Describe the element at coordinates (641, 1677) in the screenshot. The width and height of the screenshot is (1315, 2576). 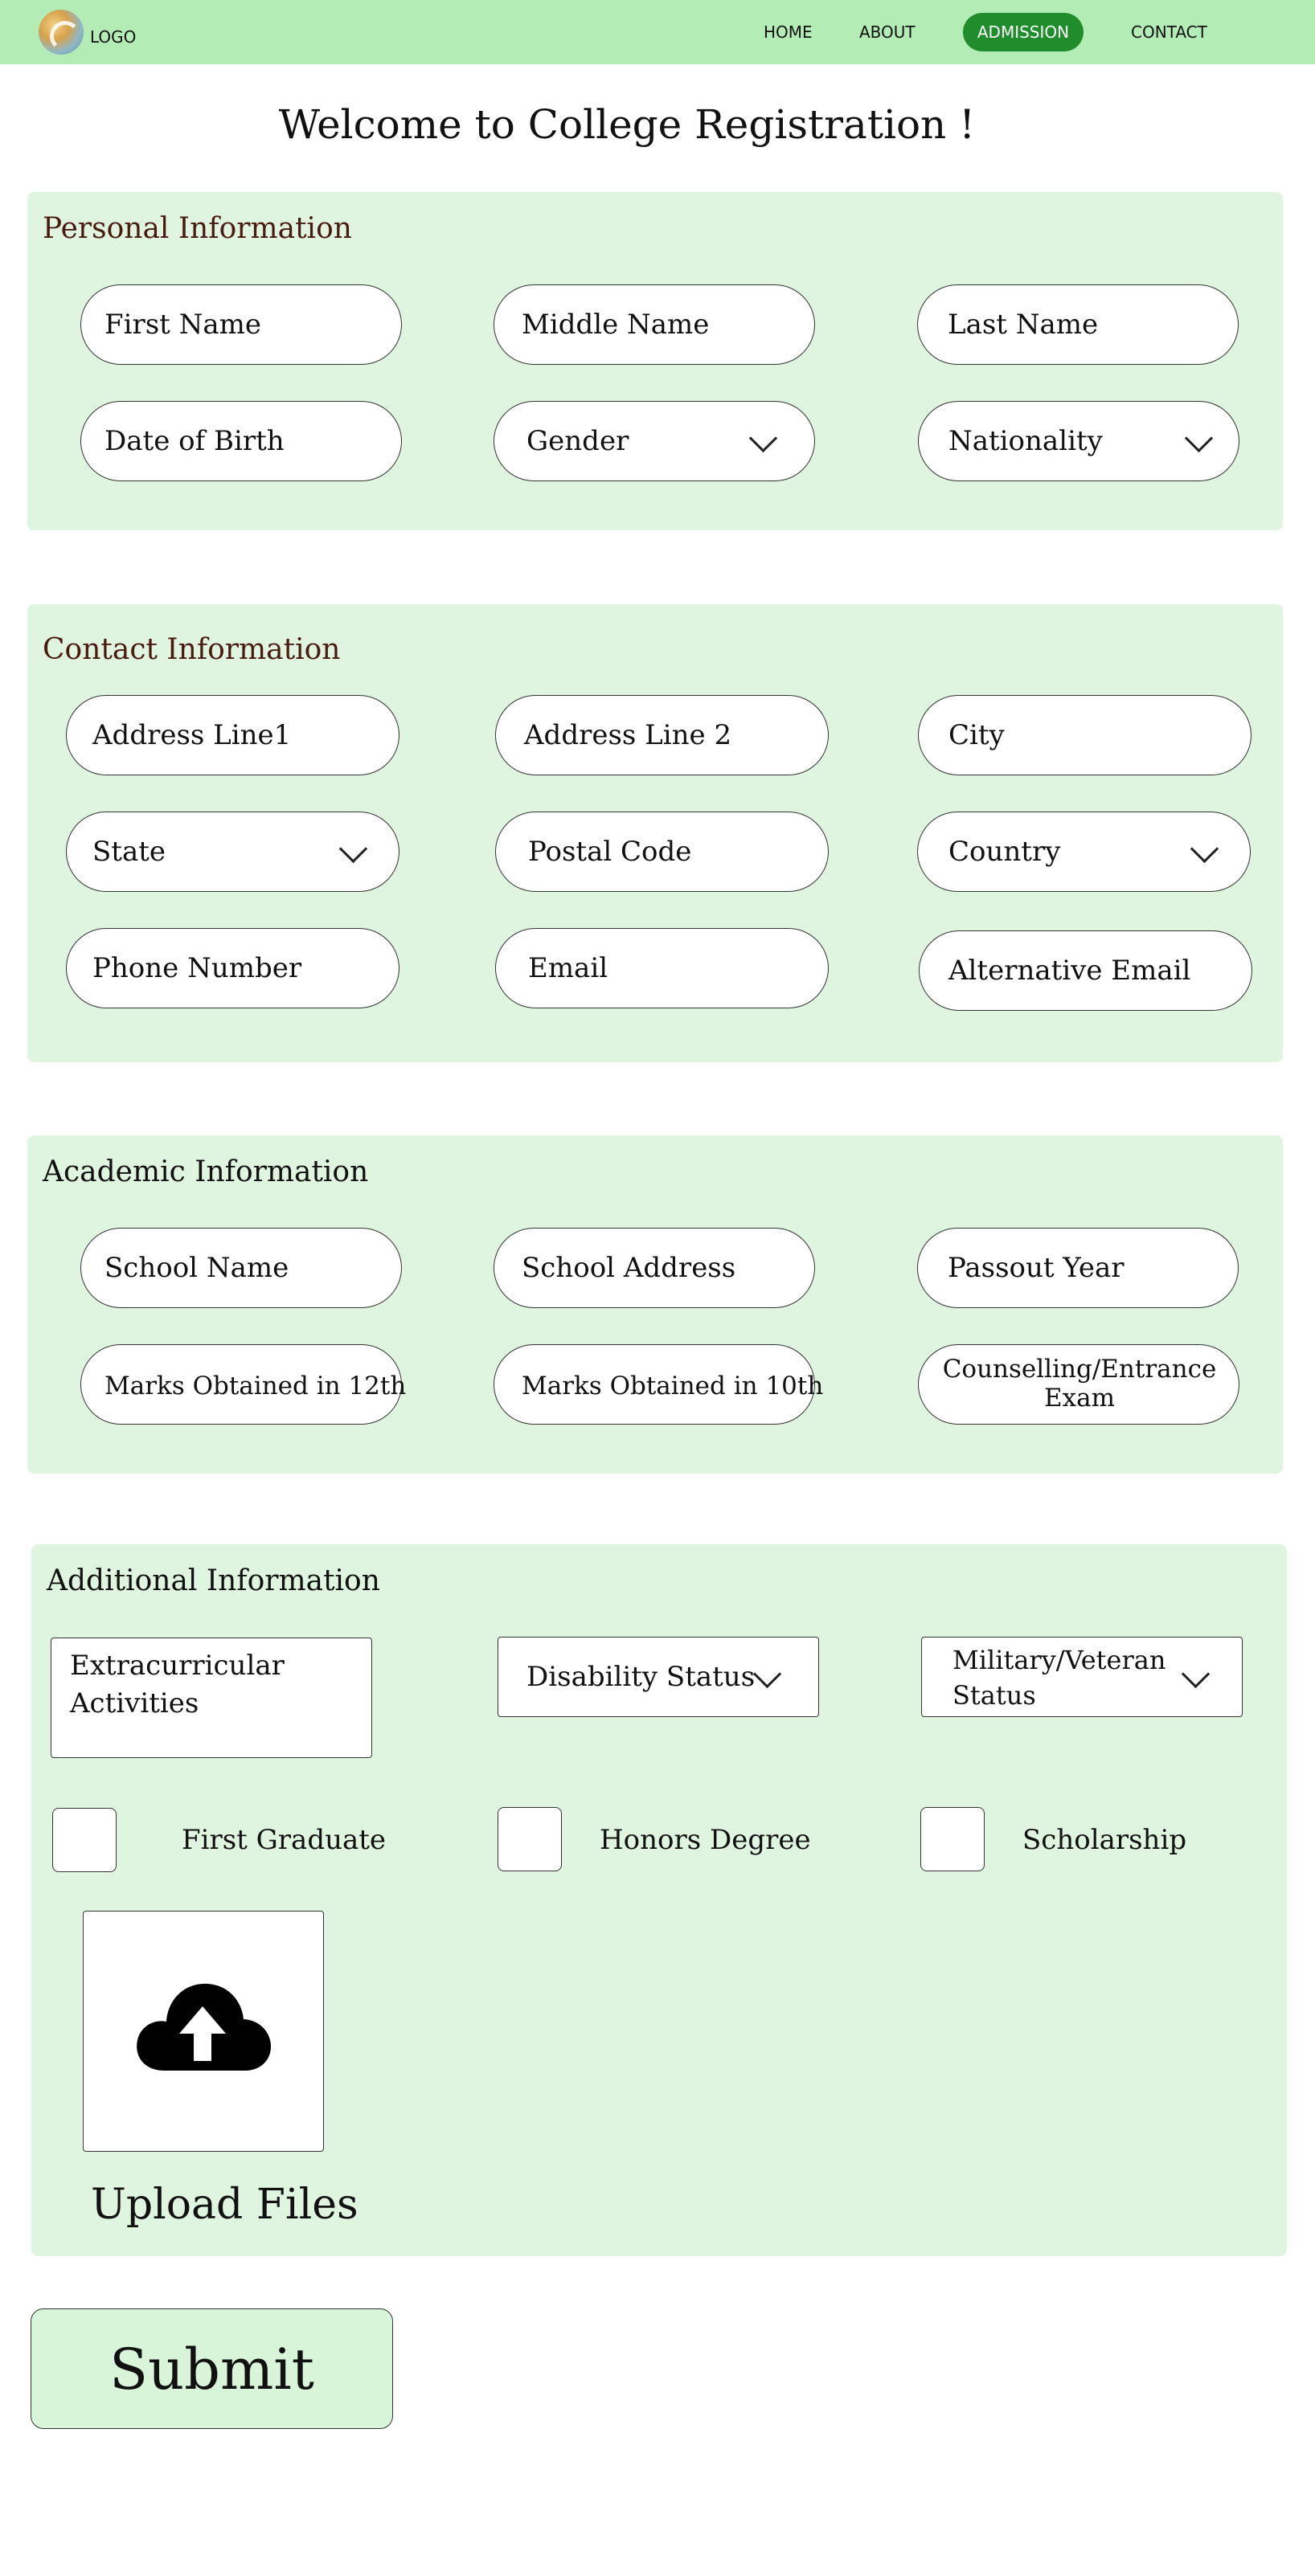
I see `disability-status-placeholder: Disability Status` at that location.